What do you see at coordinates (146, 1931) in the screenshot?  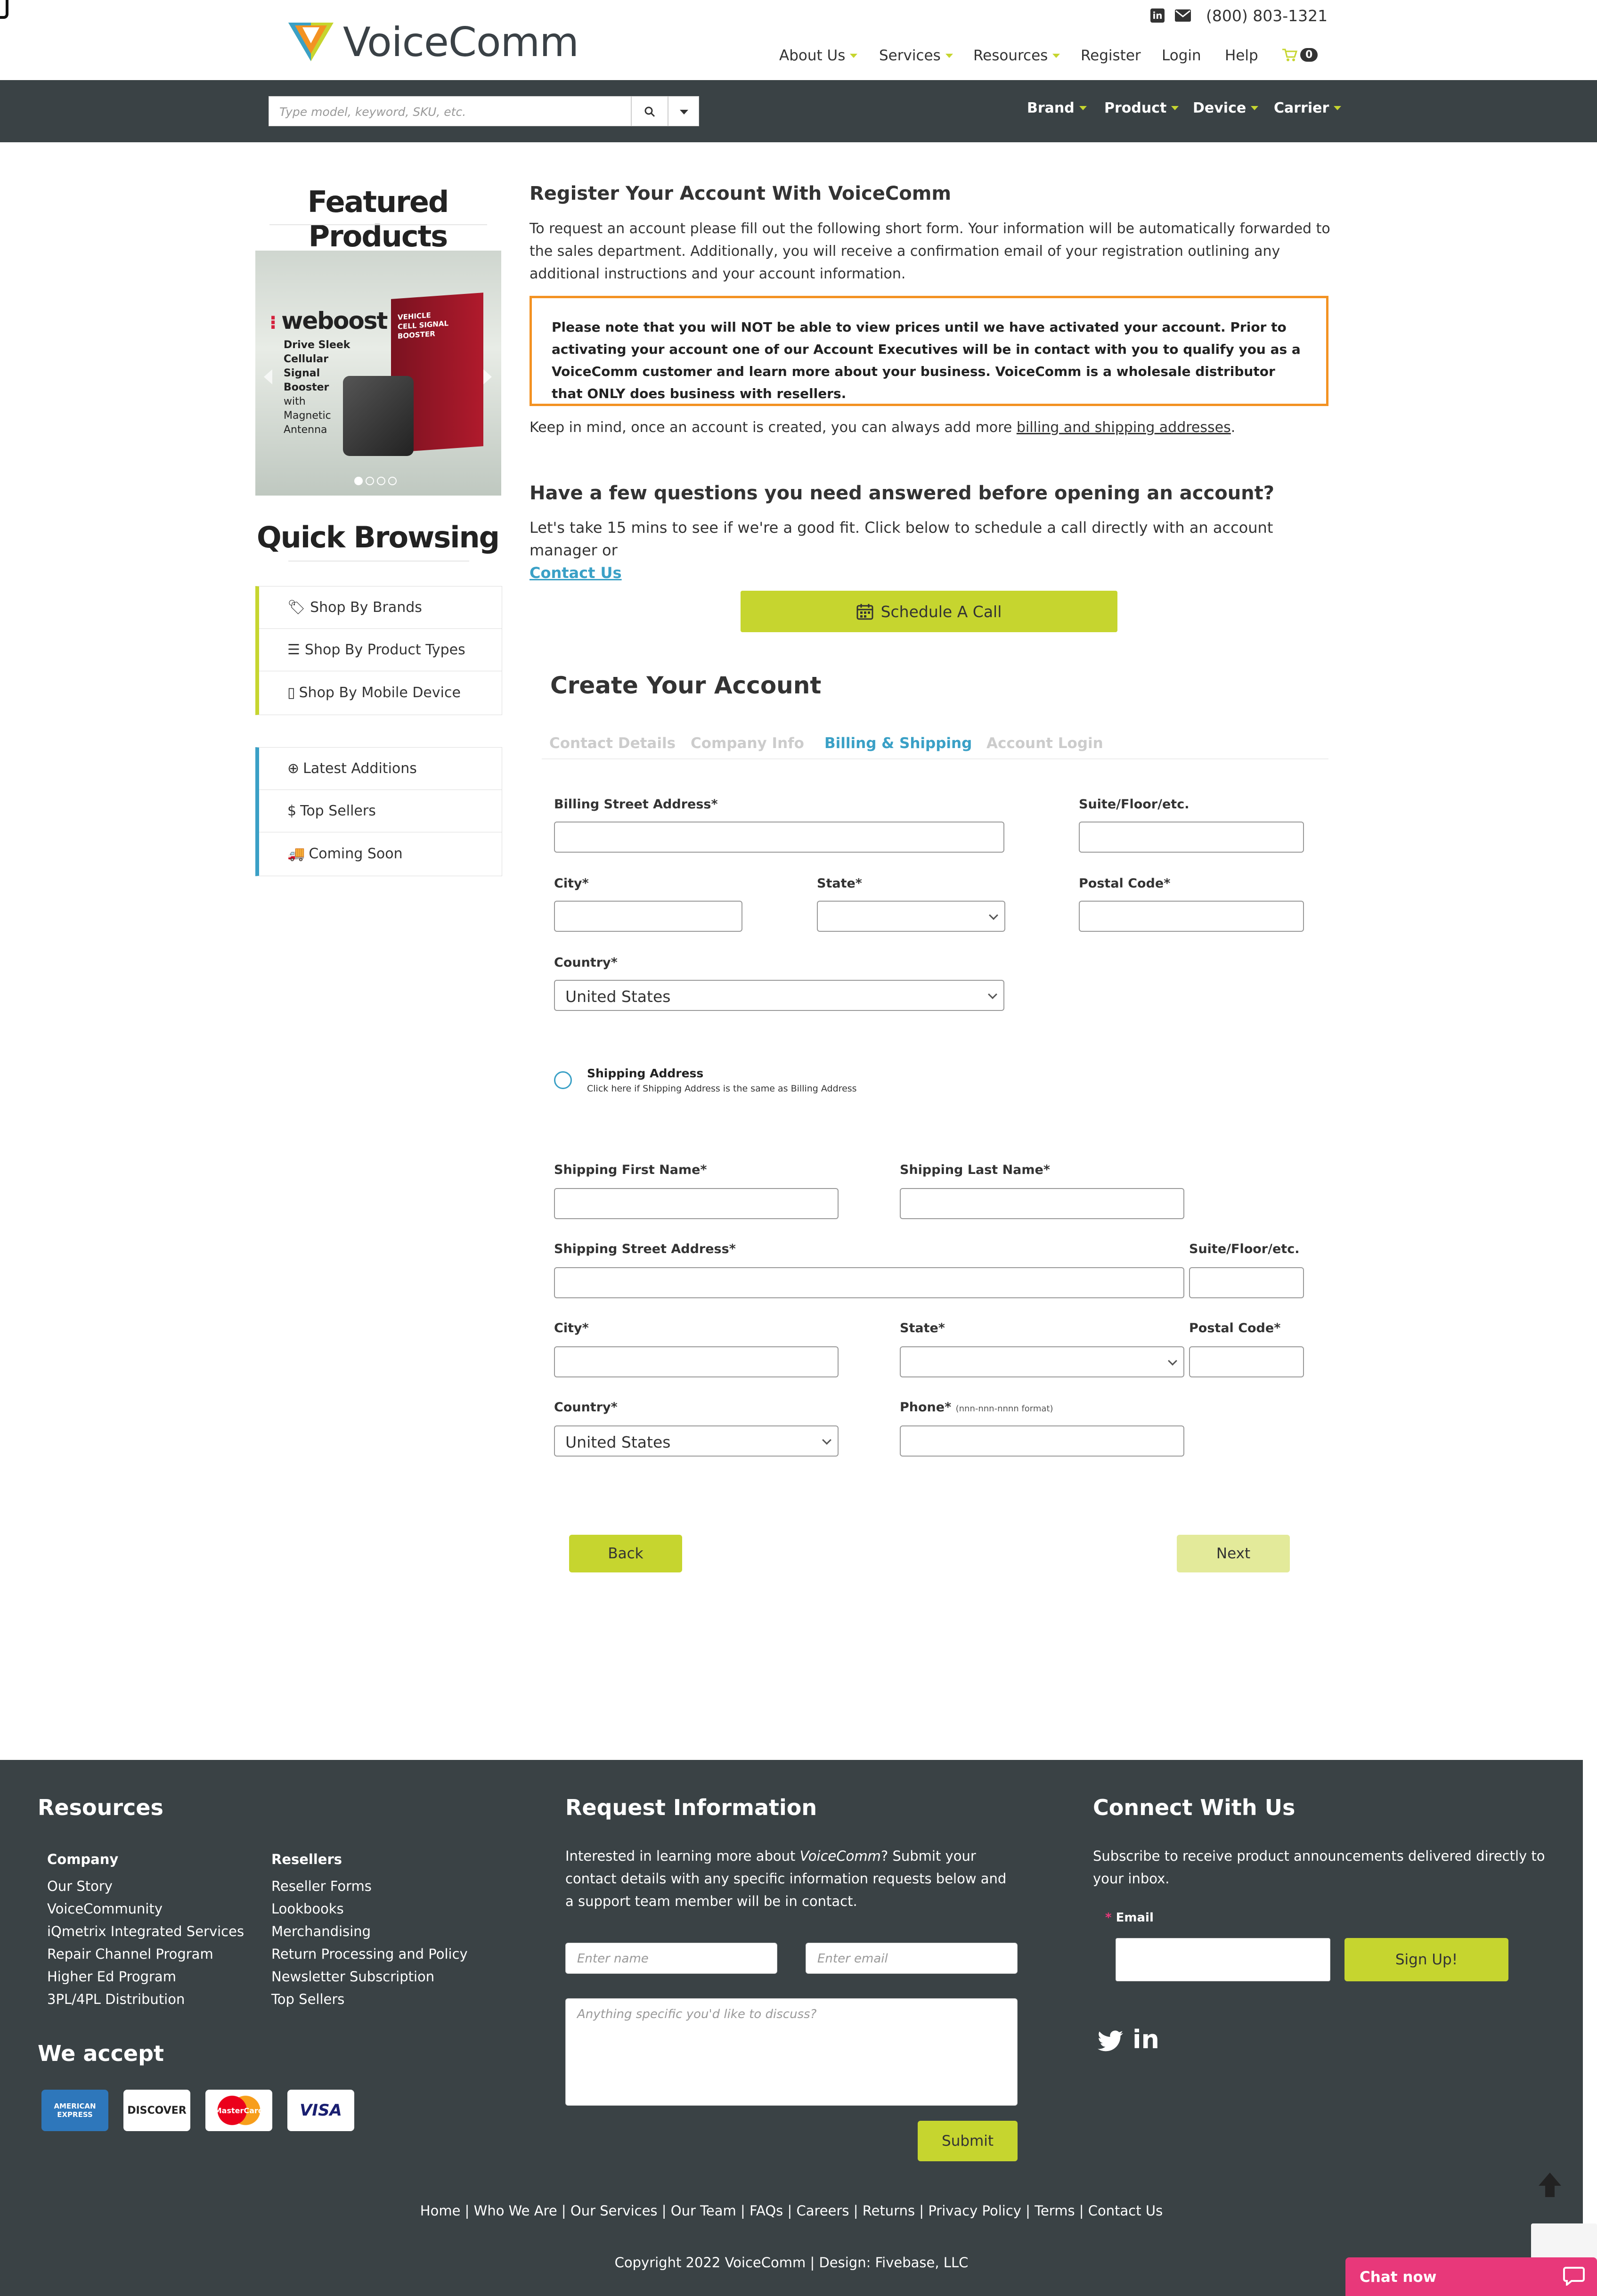 I see `footer-link: iQmetrix Integrated Services` at bounding box center [146, 1931].